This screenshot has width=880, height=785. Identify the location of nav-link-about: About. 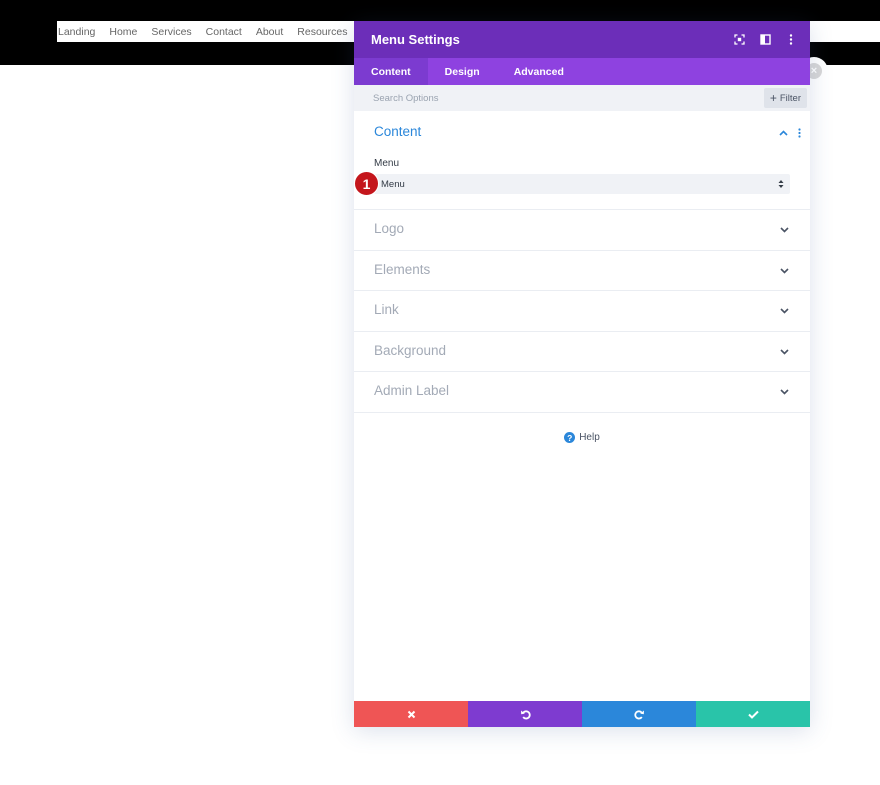
(269, 32).